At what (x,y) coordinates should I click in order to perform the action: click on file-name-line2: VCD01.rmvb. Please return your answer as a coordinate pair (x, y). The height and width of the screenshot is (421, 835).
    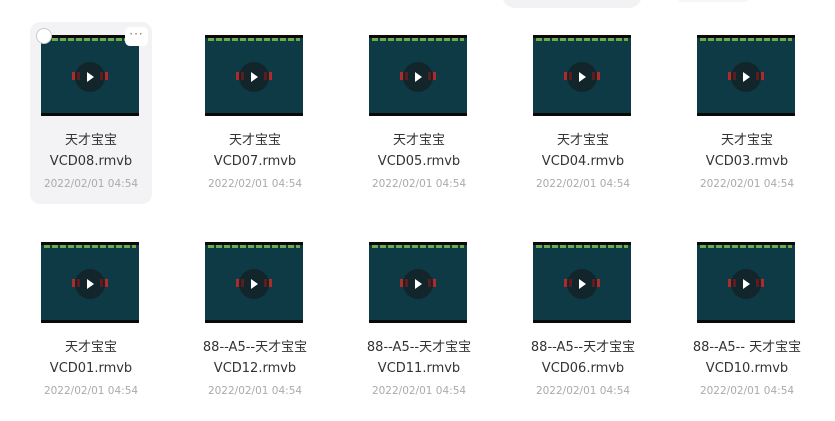
    Looking at the image, I should click on (91, 368).